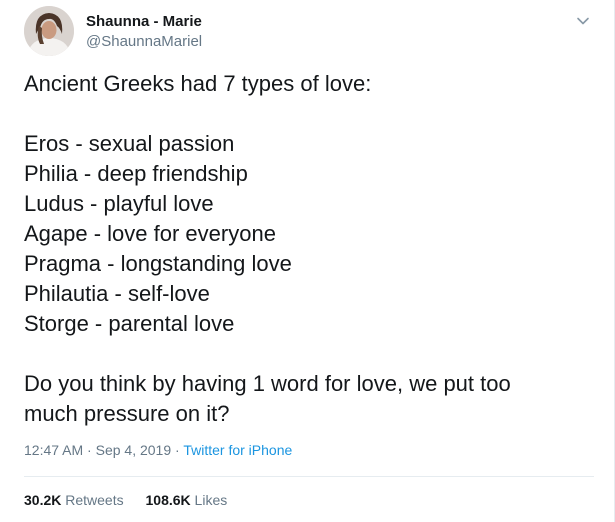 This screenshot has height=522, width=615. Describe the element at coordinates (134, 450) in the screenshot. I see `tweet-date: Sep 4, 2019` at that location.